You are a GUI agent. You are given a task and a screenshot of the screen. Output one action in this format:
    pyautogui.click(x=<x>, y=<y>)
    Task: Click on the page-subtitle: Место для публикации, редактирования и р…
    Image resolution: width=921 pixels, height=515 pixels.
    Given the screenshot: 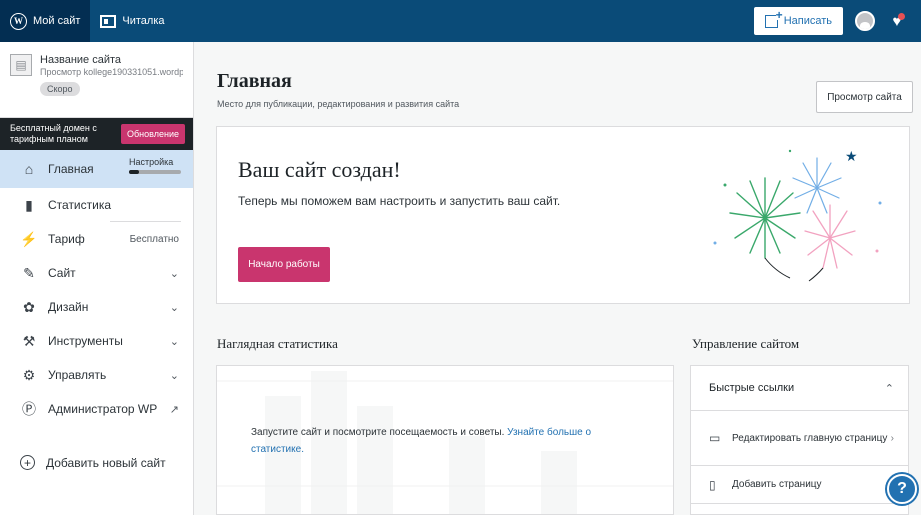 What is the action you would take?
    pyautogui.click(x=338, y=104)
    